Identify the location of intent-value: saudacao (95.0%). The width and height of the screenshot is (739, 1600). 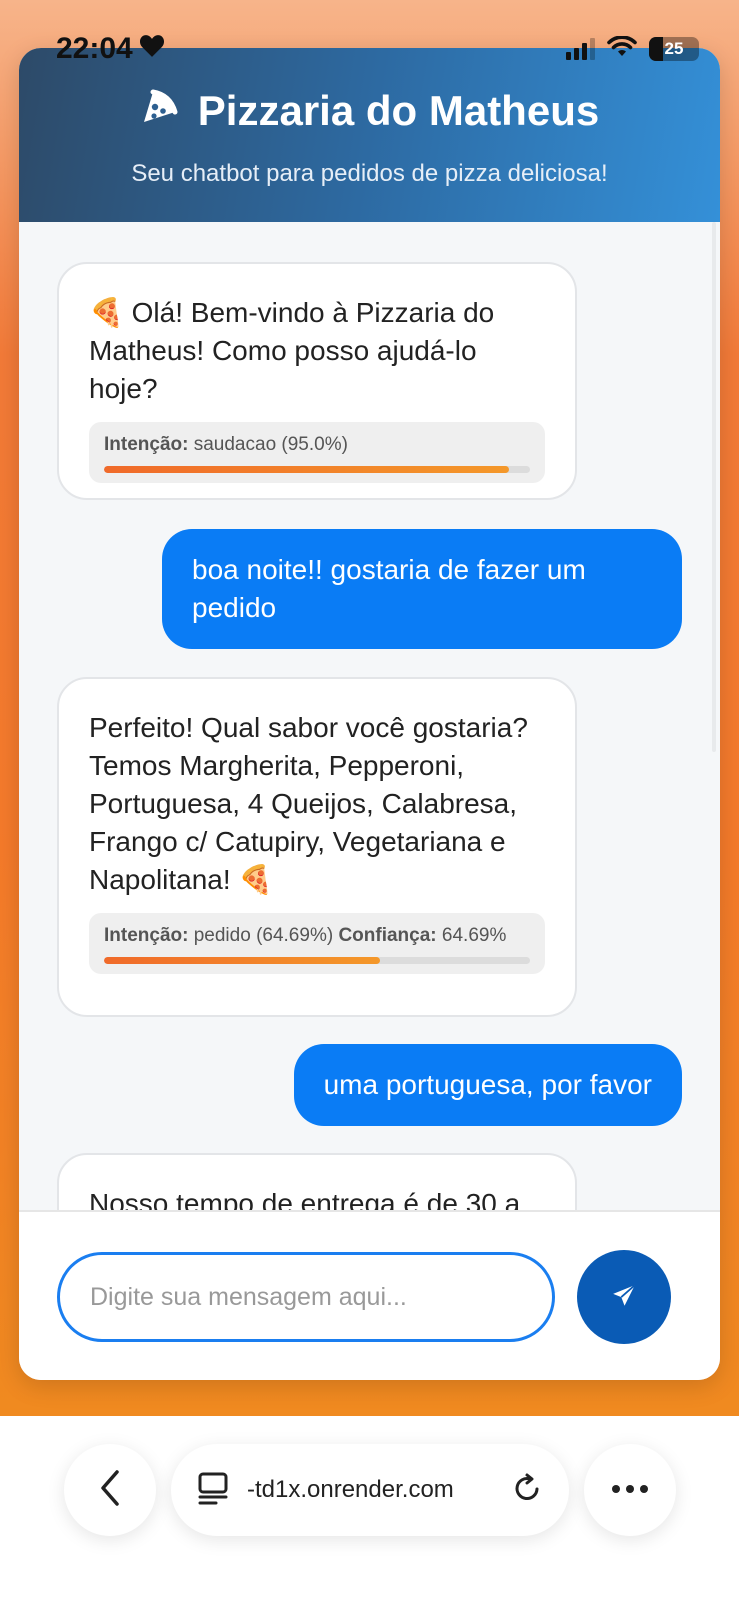
(270, 444).